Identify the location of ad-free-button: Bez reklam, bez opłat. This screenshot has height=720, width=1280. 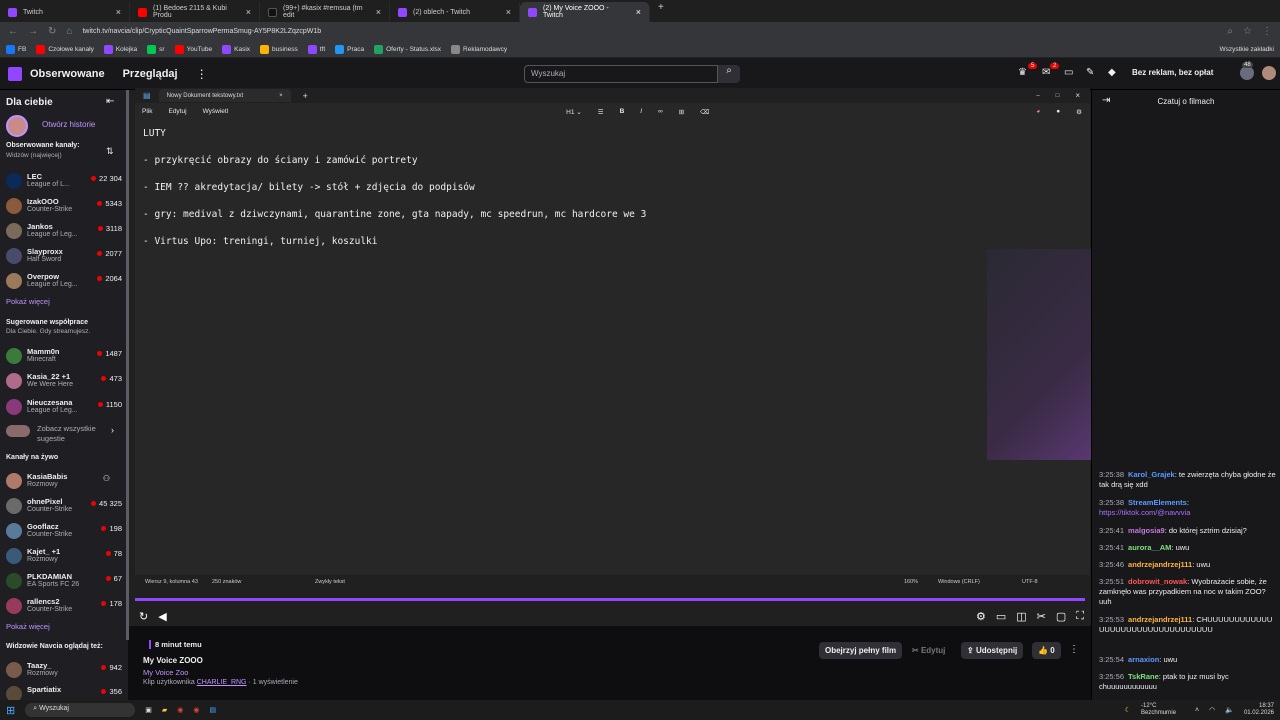
(1172, 72).